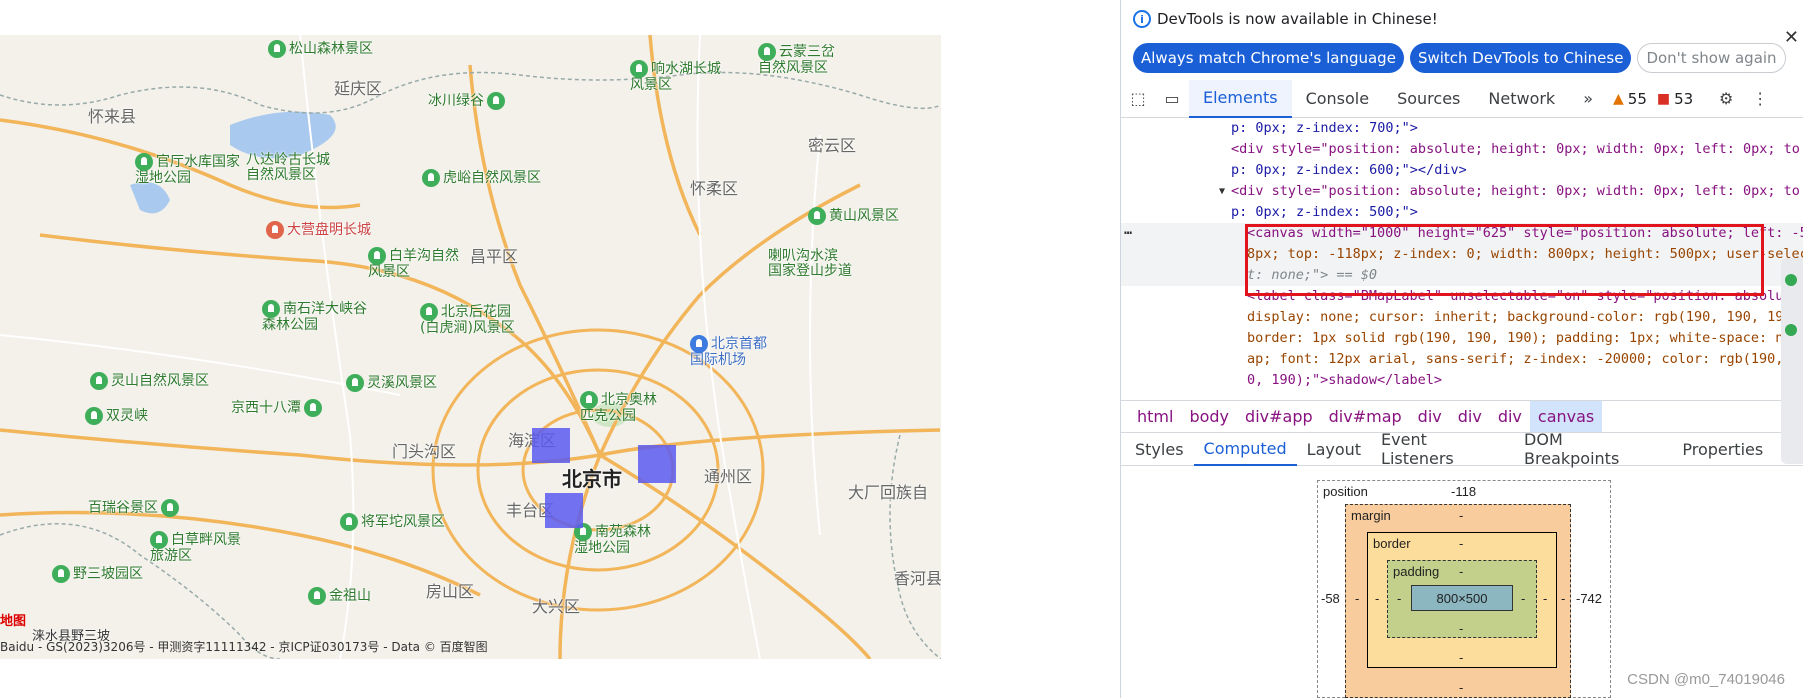 The height and width of the screenshot is (698, 1803). What do you see at coordinates (278, 407) in the screenshot?
I see `poi-jingxi: 京西十八潭` at bounding box center [278, 407].